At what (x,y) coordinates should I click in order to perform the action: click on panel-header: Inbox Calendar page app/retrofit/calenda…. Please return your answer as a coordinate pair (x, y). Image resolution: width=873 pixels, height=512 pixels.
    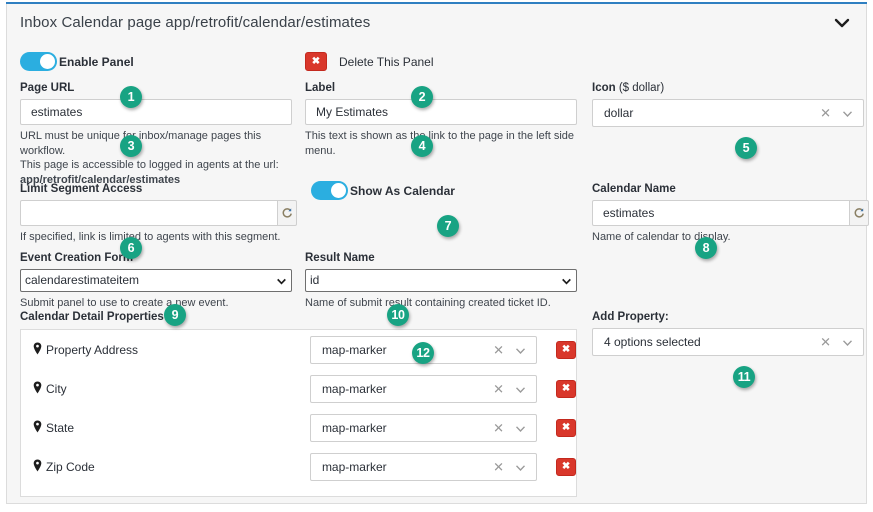
    Looking at the image, I should click on (436, 22).